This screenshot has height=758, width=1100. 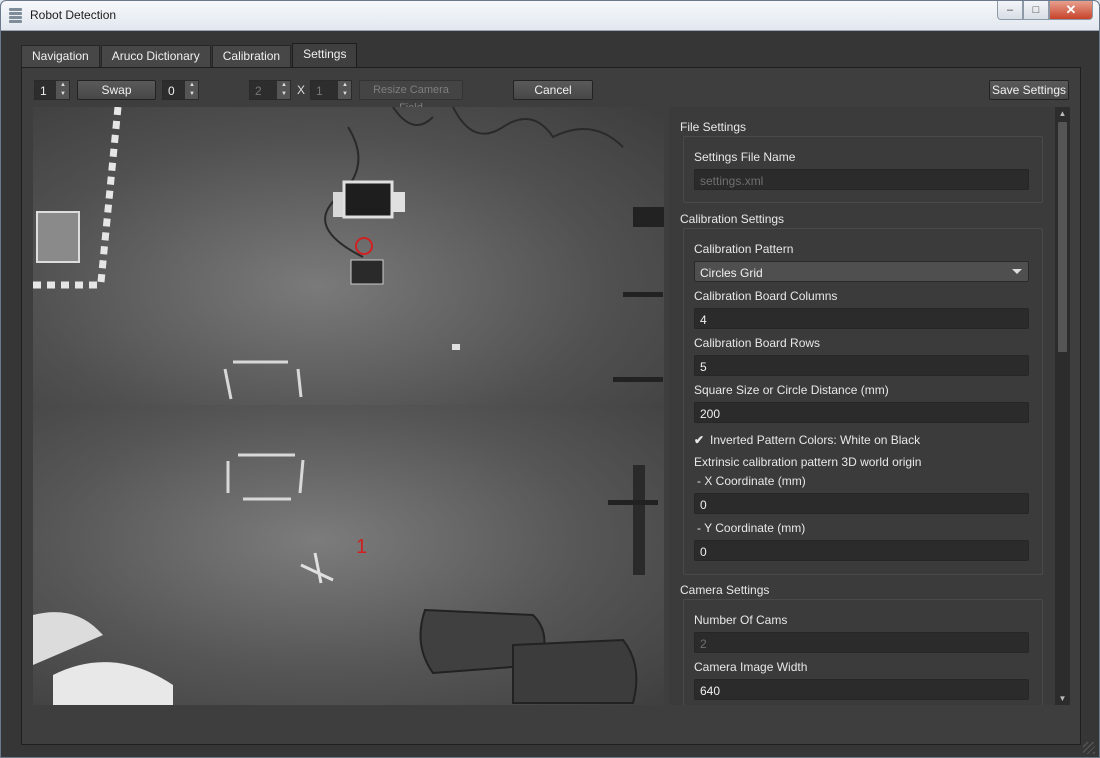 I want to click on robot-body, so click(x=368, y=199).